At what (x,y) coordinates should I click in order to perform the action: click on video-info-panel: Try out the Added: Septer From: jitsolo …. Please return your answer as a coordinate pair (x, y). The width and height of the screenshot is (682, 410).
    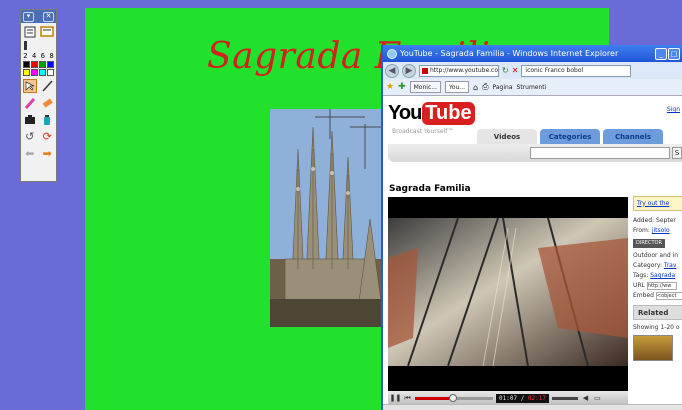
    Looking at the image, I should click on (657, 278).